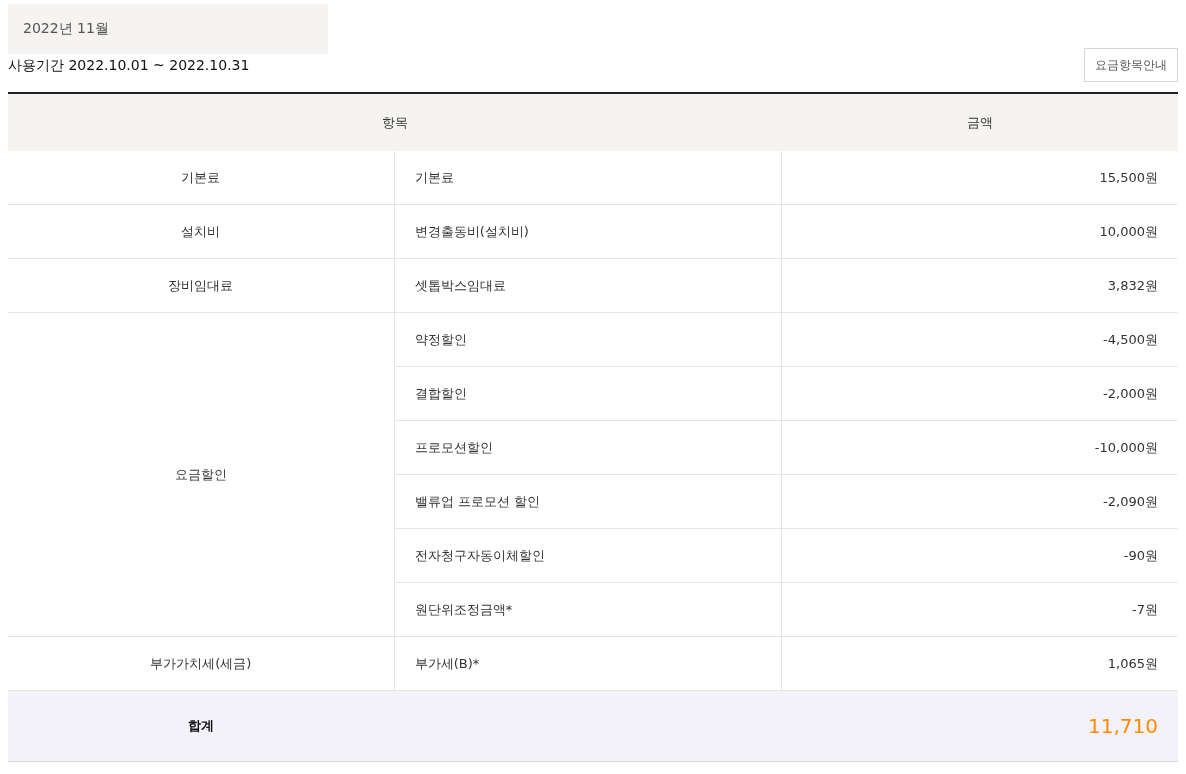 The width and height of the screenshot is (1186, 774). Describe the element at coordinates (979, 501) in the screenshot. I see `amount-cell: -2,090원` at that location.